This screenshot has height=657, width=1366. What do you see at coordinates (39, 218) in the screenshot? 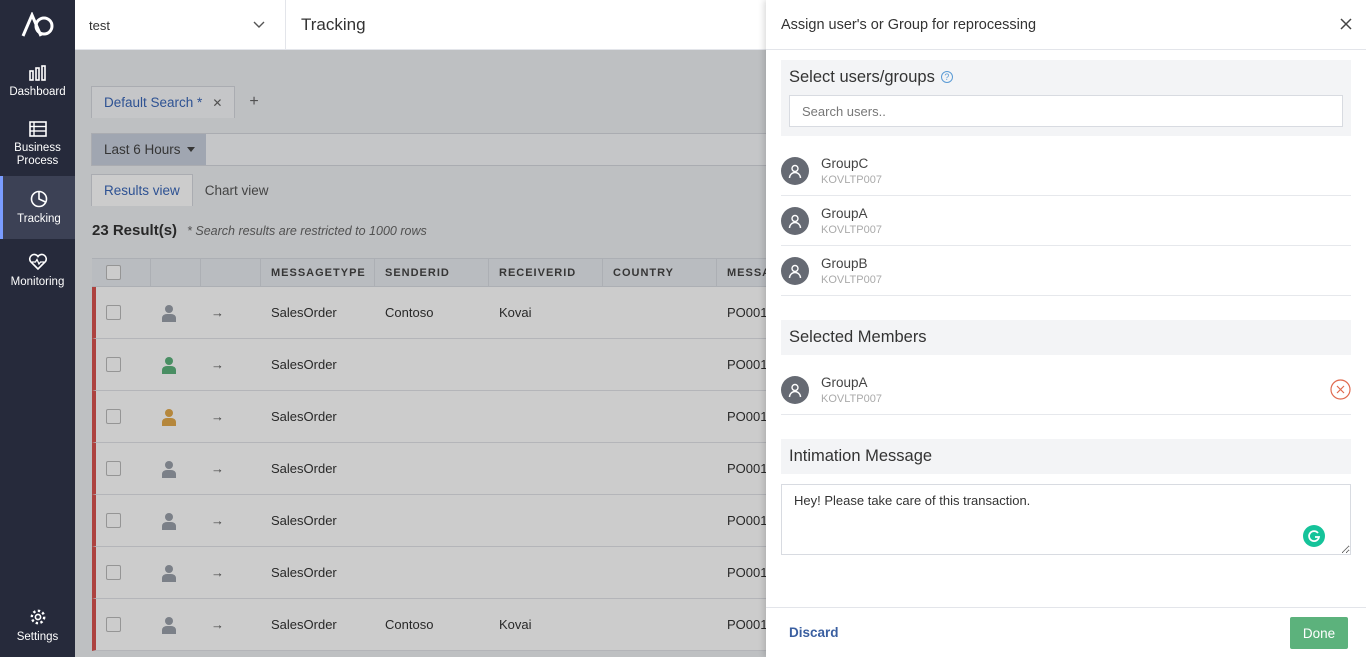
I see `sidebar-item-label: Tracking` at bounding box center [39, 218].